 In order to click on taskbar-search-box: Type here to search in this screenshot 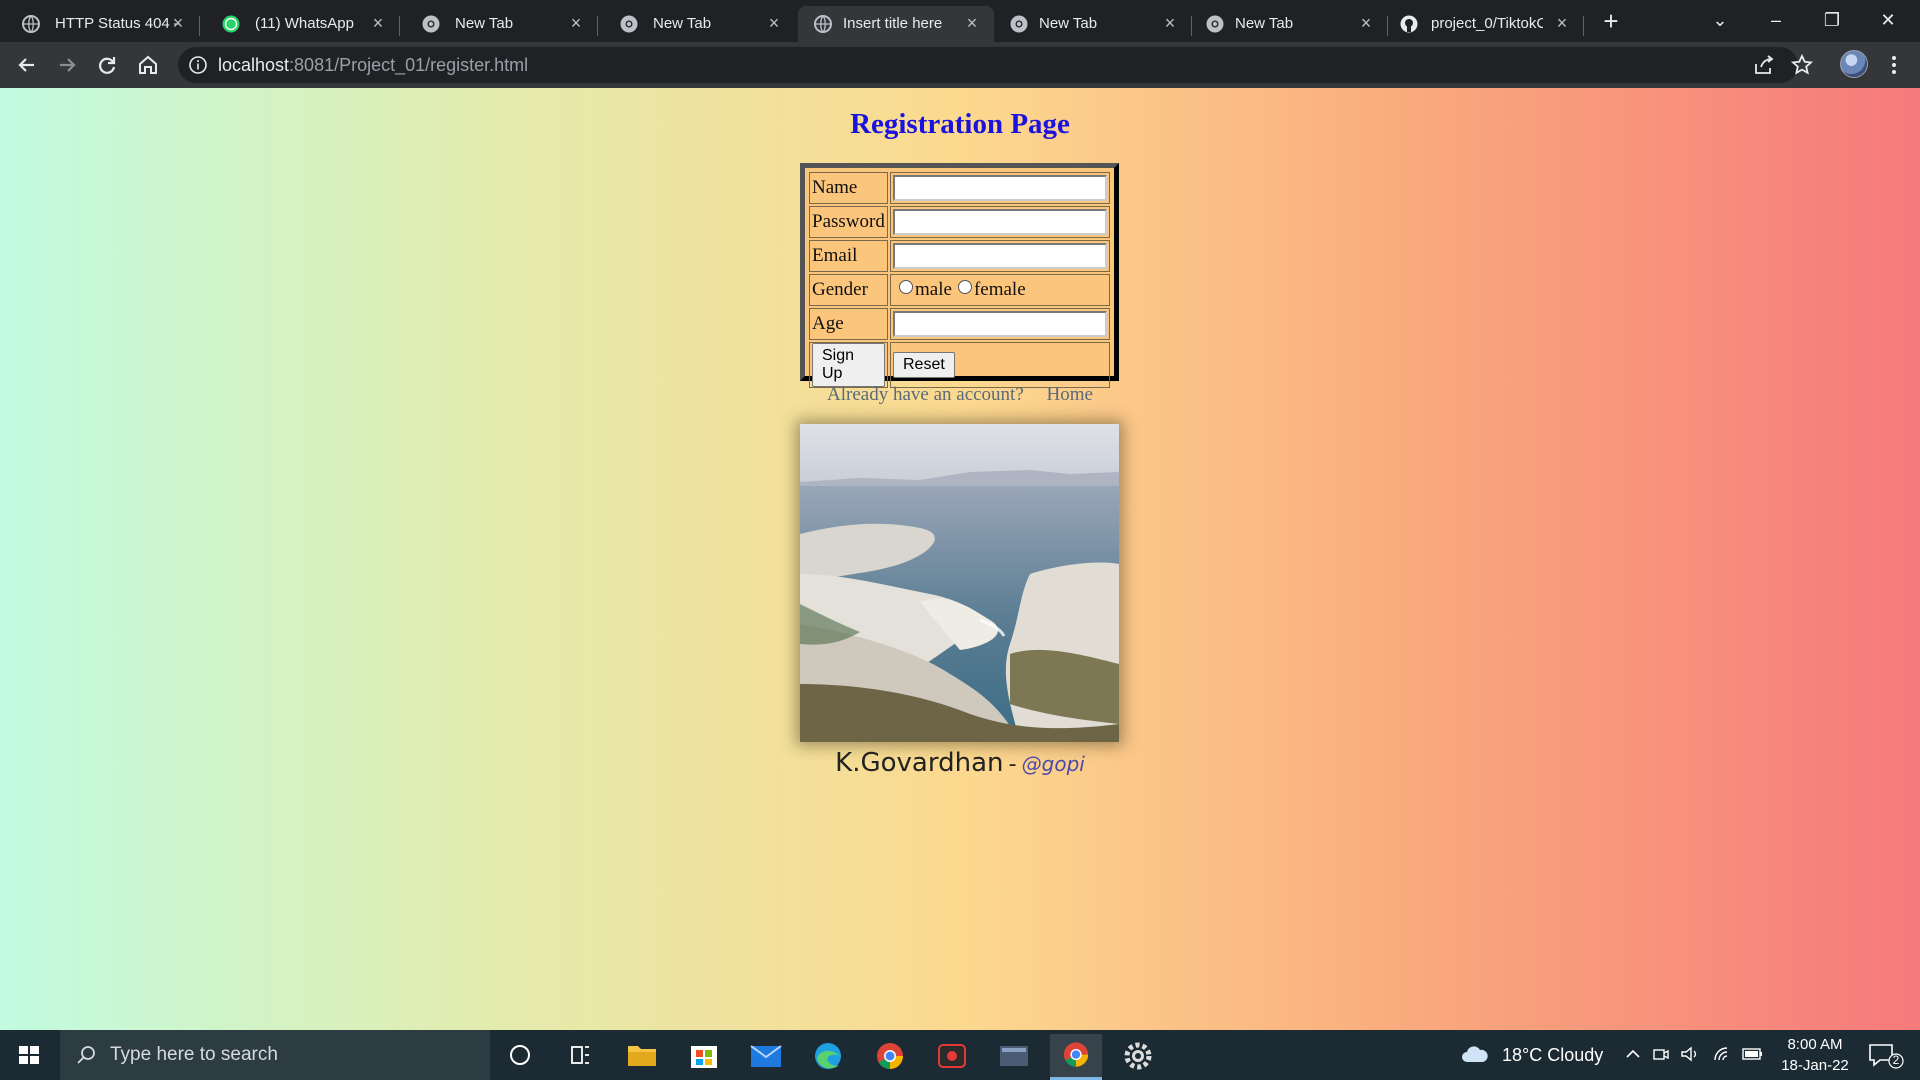, I will do `click(275, 1055)`.